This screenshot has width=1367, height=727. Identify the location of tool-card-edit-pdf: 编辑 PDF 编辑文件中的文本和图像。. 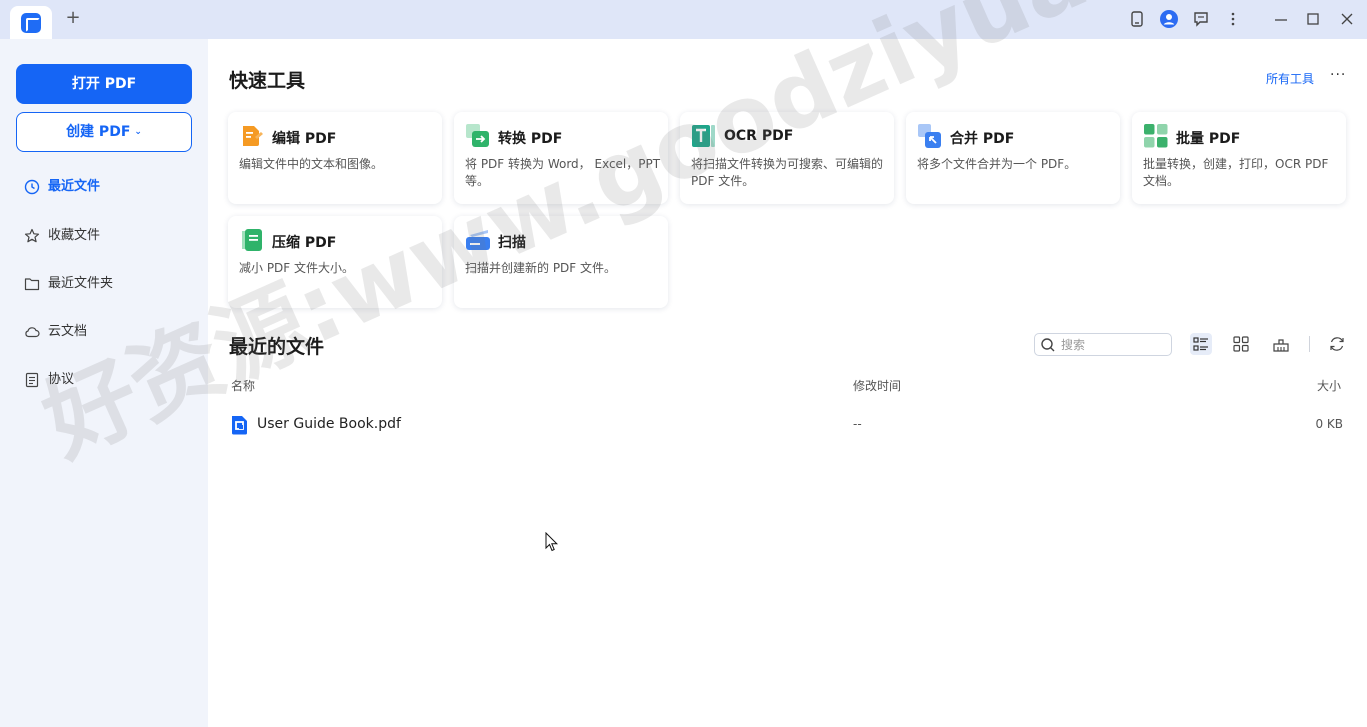
(335, 158).